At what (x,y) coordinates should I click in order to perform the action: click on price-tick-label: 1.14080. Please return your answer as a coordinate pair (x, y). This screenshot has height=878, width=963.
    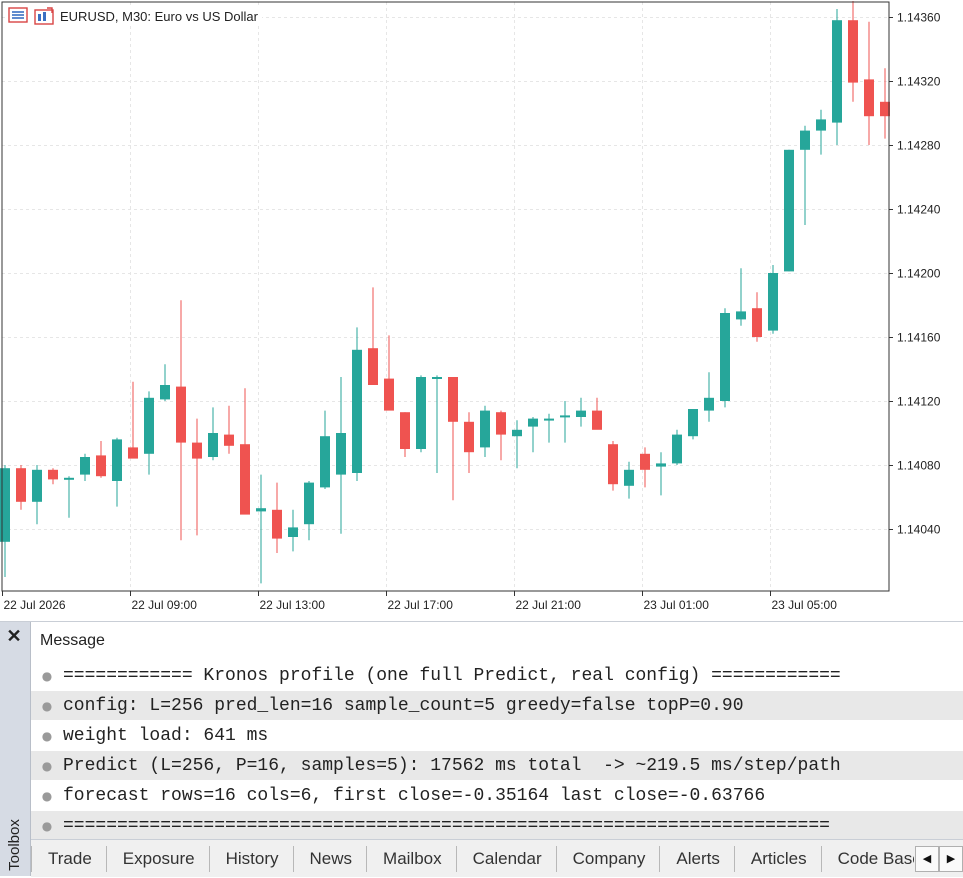
    Looking at the image, I should click on (919, 466).